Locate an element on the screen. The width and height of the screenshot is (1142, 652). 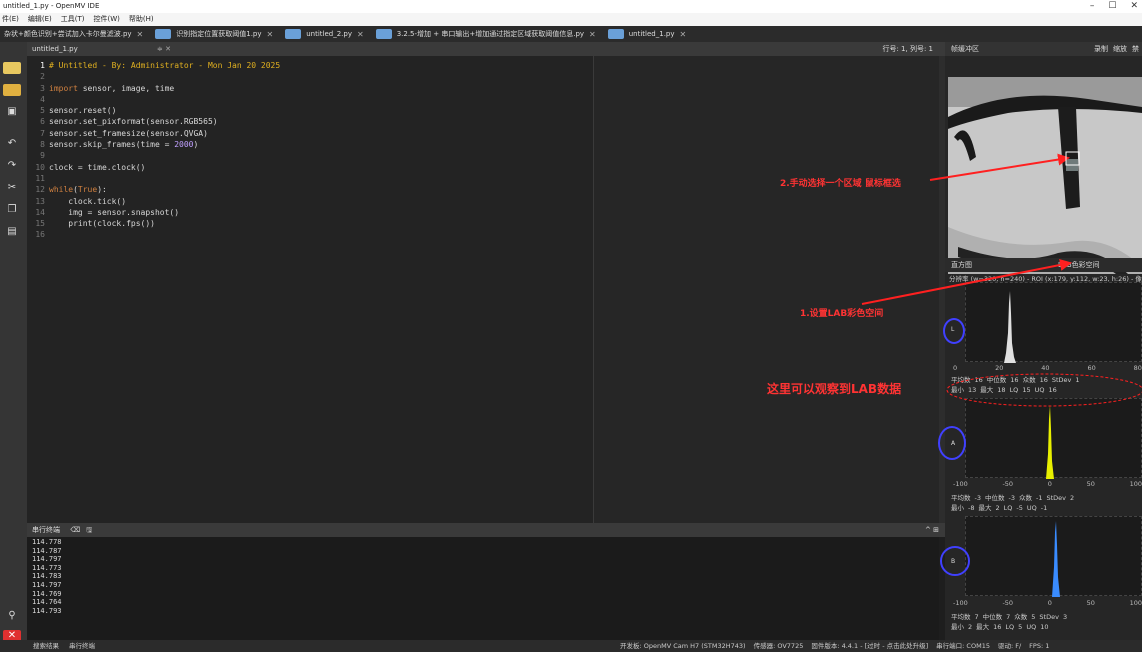
serial-port-info: 串行端口: COM15 is located at coordinates (963, 646).